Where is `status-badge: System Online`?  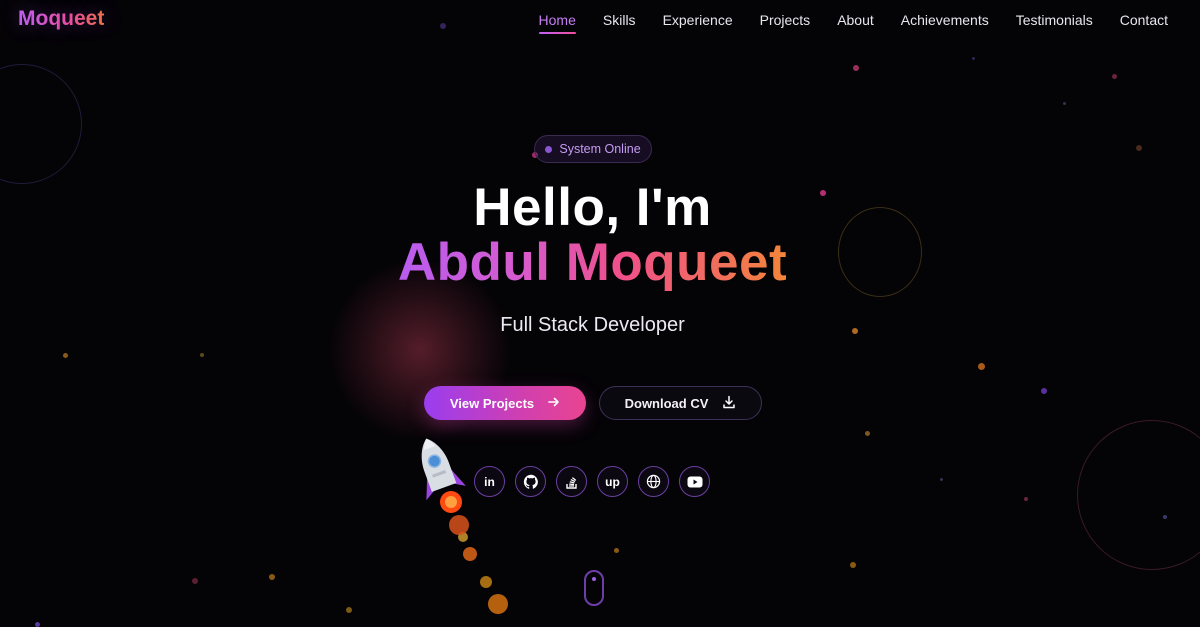 status-badge: System Online is located at coordinates (593, 149).